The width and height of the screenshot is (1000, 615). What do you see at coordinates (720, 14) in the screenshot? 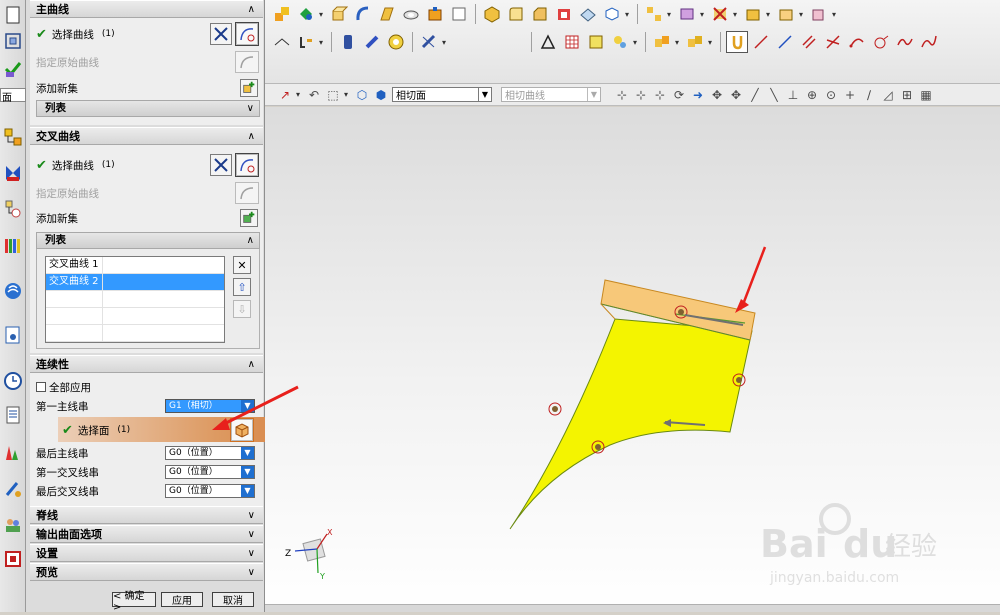
I see `delete-body-icon` at bounding box center [720, 14].